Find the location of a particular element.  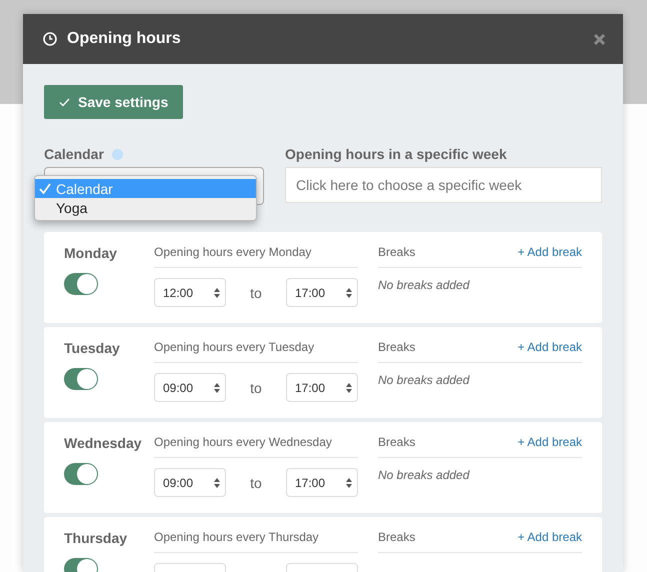

week-field: Click here to choose a specific week is located at coordinates (443, 185).